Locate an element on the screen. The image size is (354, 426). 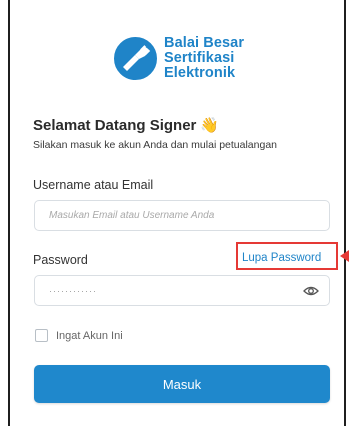
bbsre-logo-icon is located at coordinates (135, 58).